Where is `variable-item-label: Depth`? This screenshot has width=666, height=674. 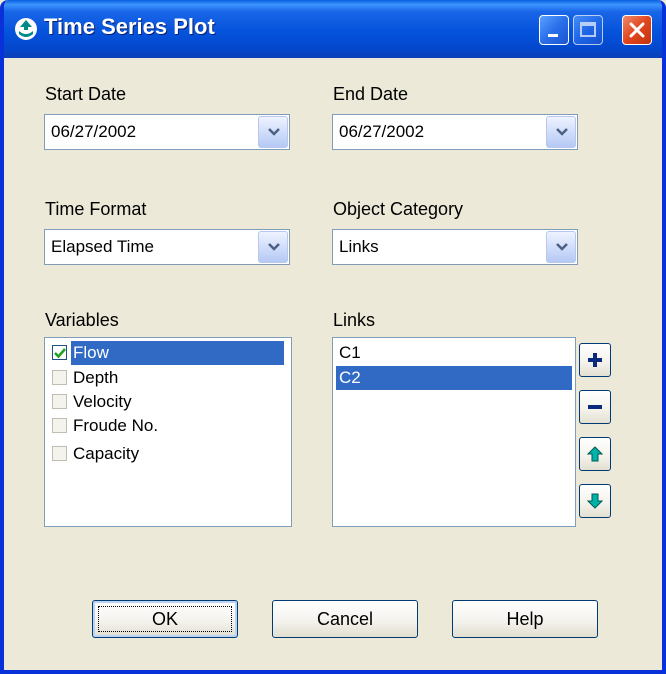 variable-item-label: Depth is located at coordinates (96, 377).